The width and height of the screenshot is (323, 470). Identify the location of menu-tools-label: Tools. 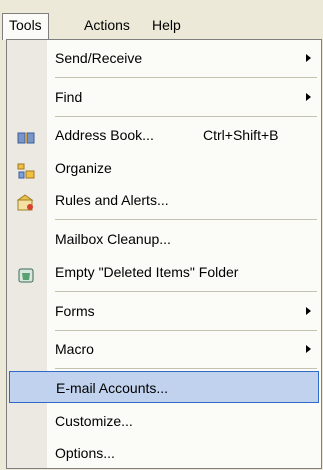
(25, 25).